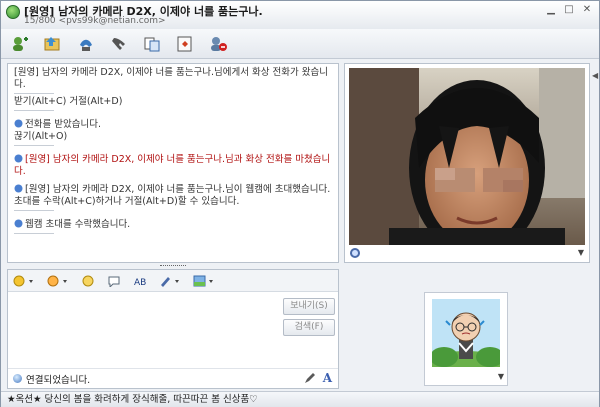 The image size is (600, 407). I want to click on call-icon, so click(86, 44).